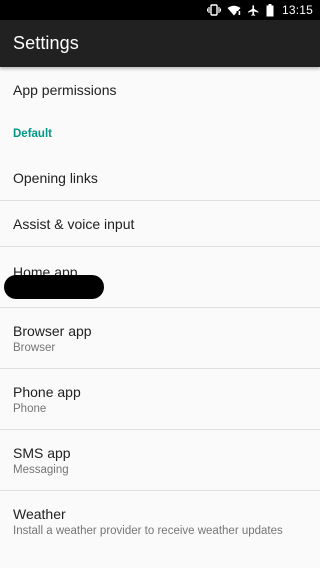  What do you see at coordinates (65, 89) in the screenshot?
I see `app-permissions-label: App permissions` at bounding box center [65, 89].